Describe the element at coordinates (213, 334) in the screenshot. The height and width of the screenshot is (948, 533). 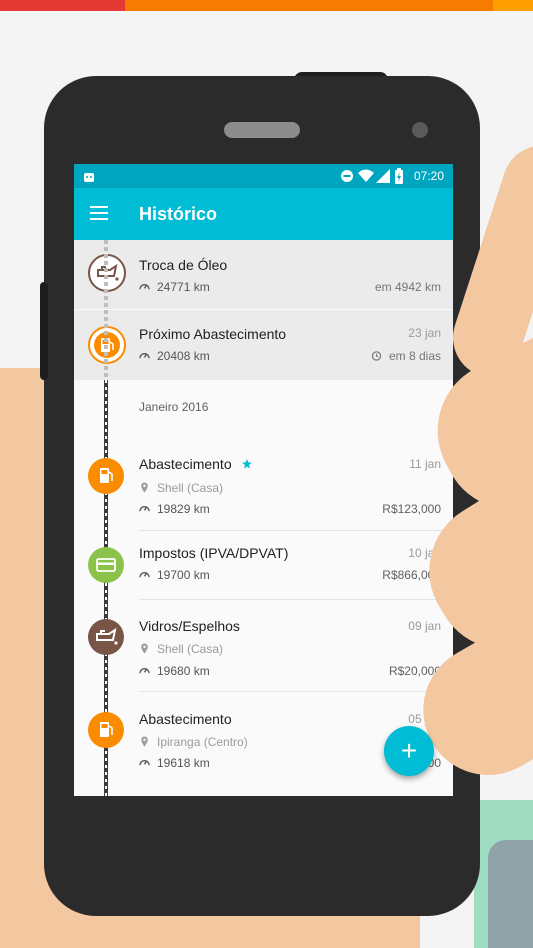
I see `item-title: Próximo Abastecimento` at that location.